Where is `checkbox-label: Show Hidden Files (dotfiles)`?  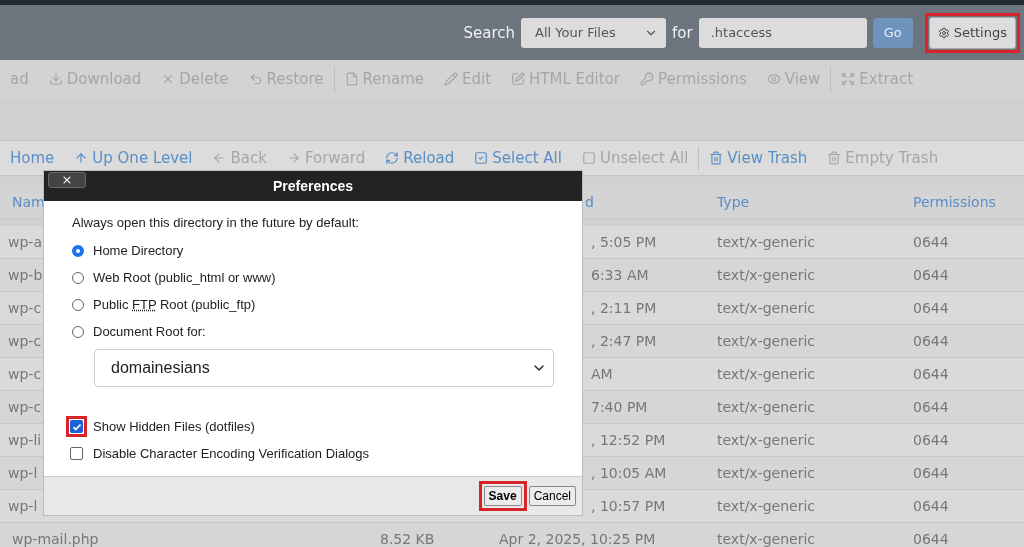 checkbox-label: Show Hidden Files (dotfiles) is located at coordinates (174, 426).